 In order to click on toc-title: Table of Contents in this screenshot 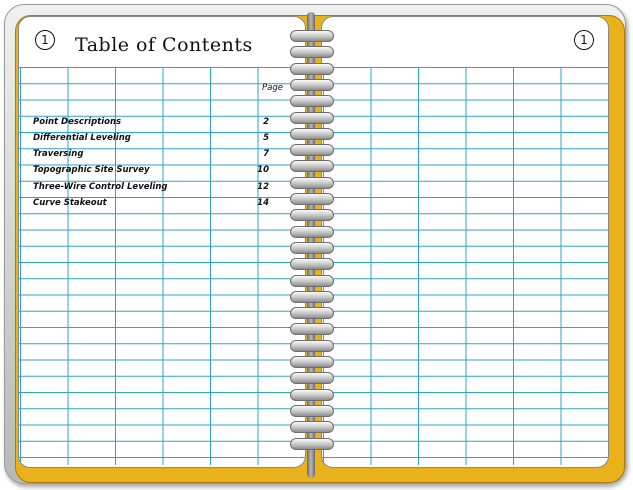, I will do `click(164, 45)`.